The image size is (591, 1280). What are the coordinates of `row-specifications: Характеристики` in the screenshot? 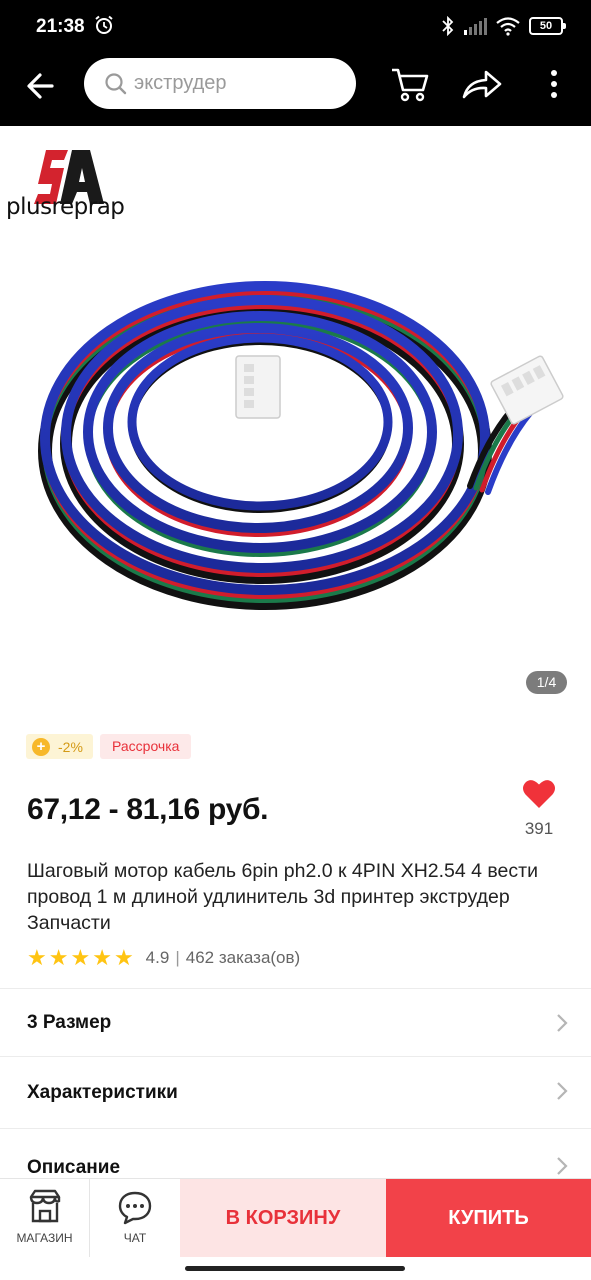 It's located at (295, 1093).